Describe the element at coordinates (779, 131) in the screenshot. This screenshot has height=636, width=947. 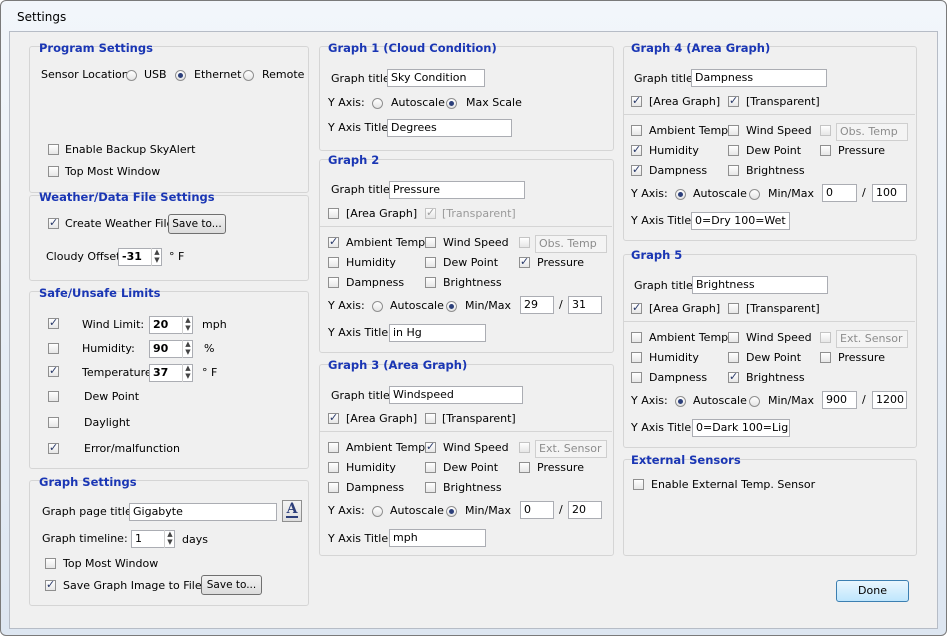
I see `graph4-wind-speed-label: Wind Speed` at that location.